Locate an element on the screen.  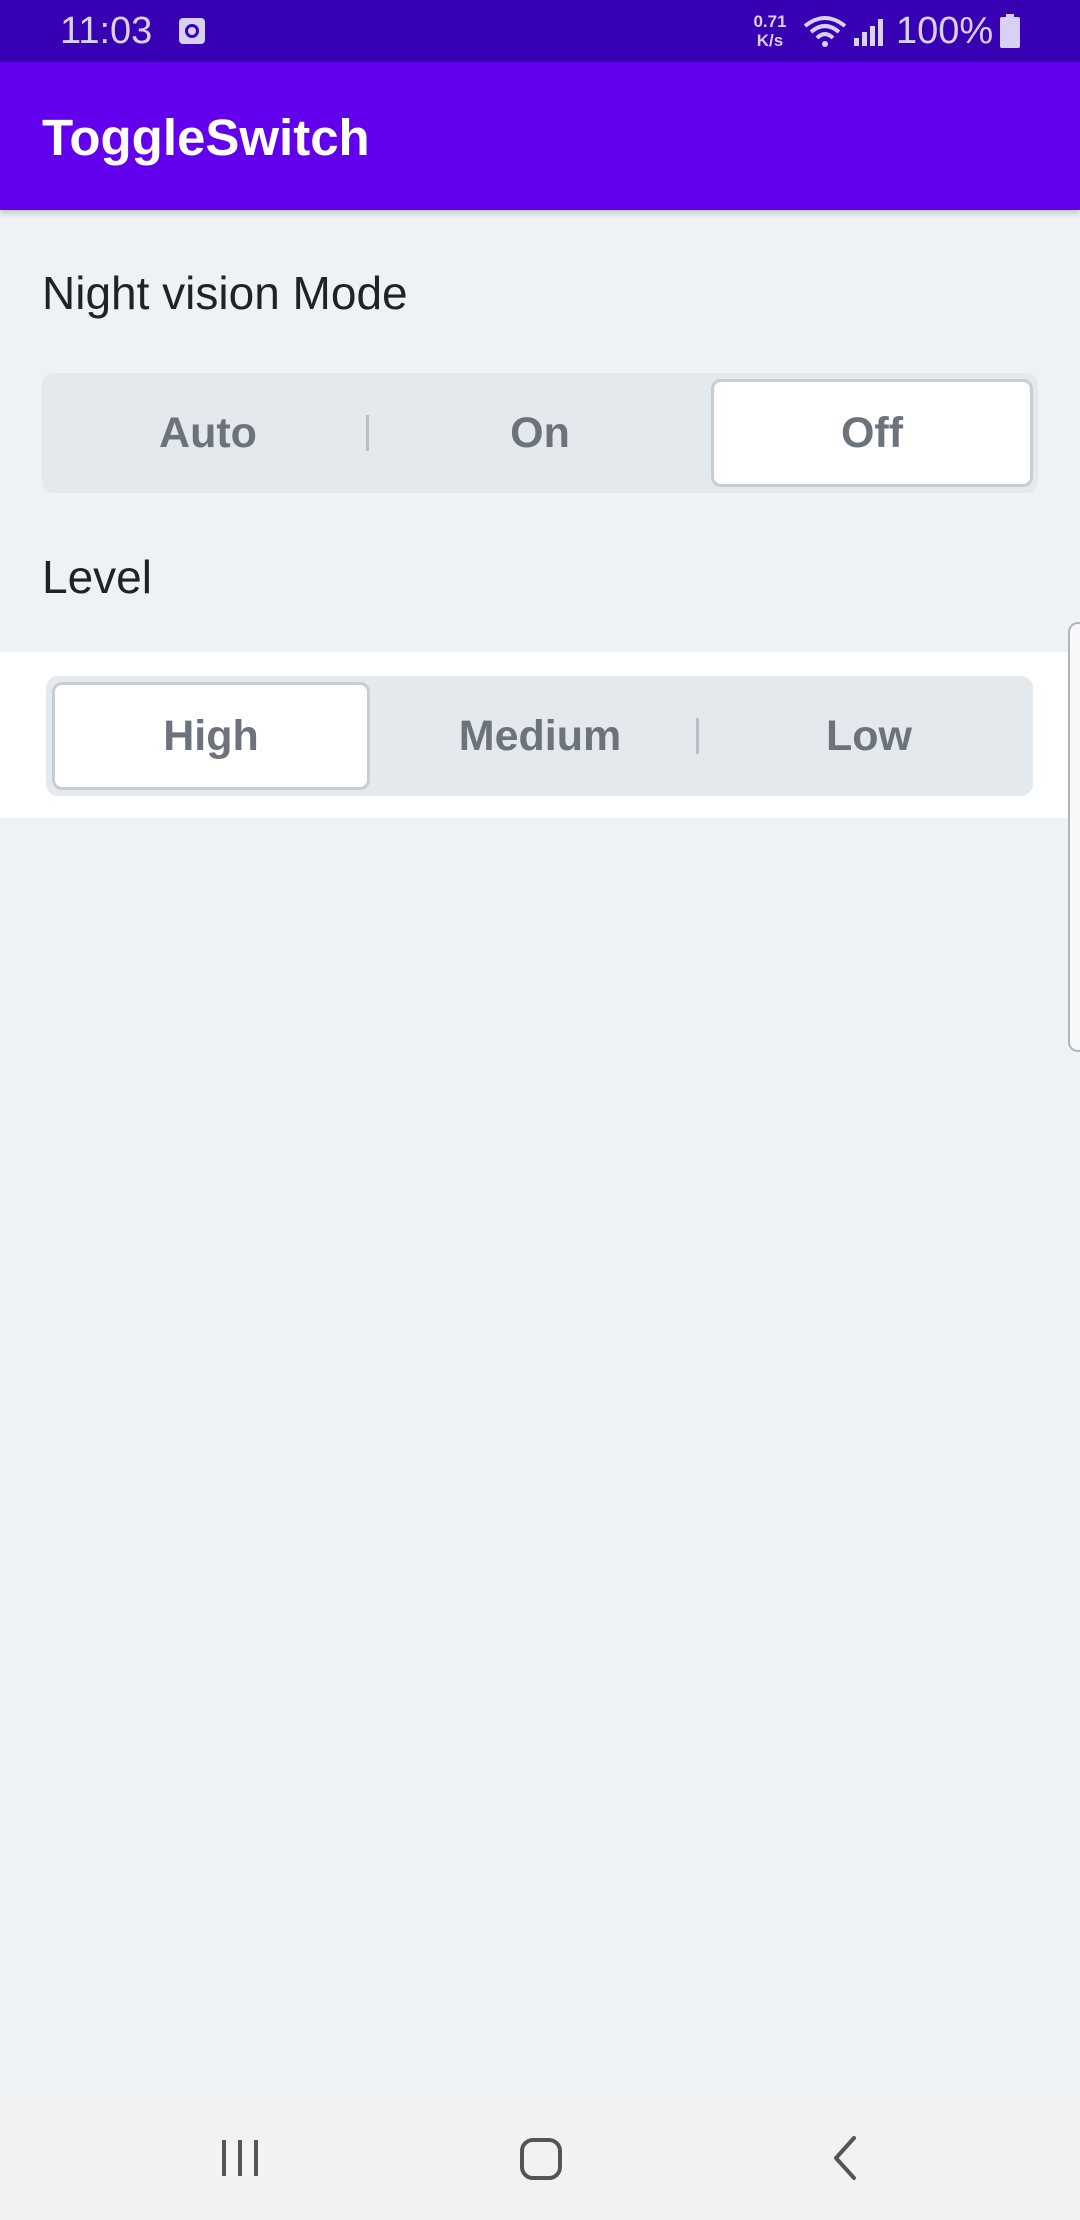
level-option-high: High is located at coordinates (211, 736).